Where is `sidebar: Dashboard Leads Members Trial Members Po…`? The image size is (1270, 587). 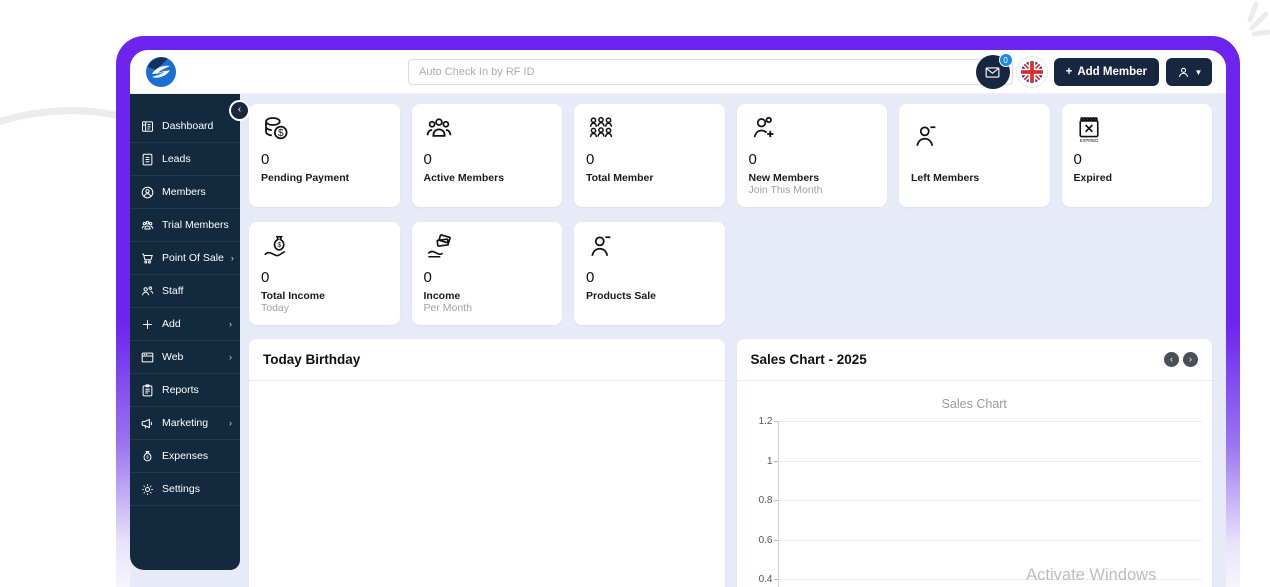
sidebar: Dashboard Leads Members Trial Members Po… is located at coordinates (185, 332).